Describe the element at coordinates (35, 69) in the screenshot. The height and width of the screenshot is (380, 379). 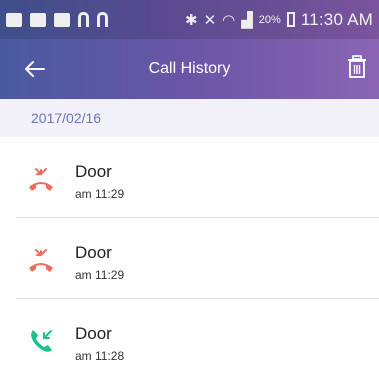
I see `back-arrow-icon` at that location.